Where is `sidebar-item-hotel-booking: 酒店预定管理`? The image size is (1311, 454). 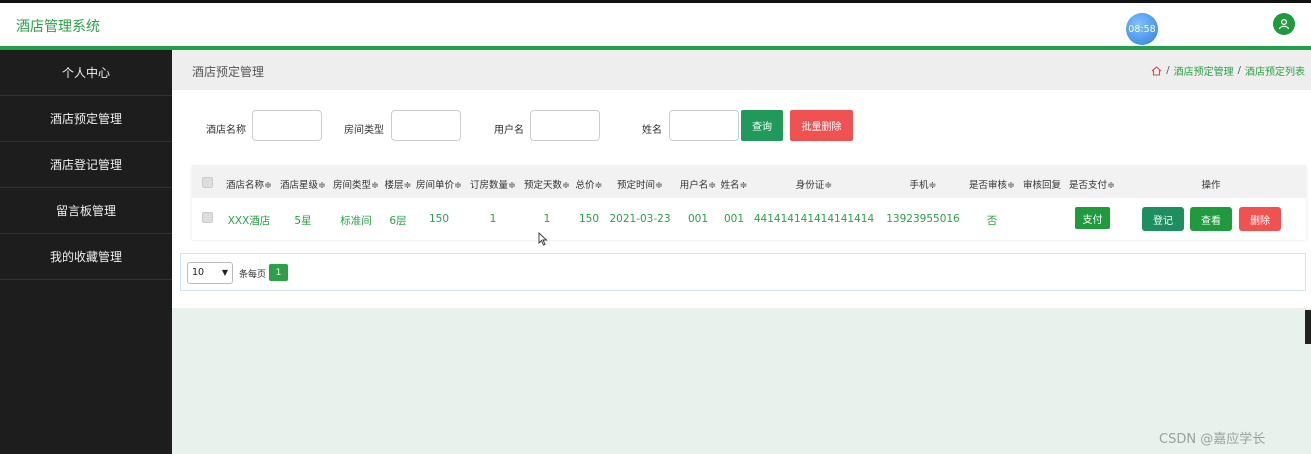 sidebar-item-hotel-booking: 酒店预定管理 is located at coordinates (86, 119).